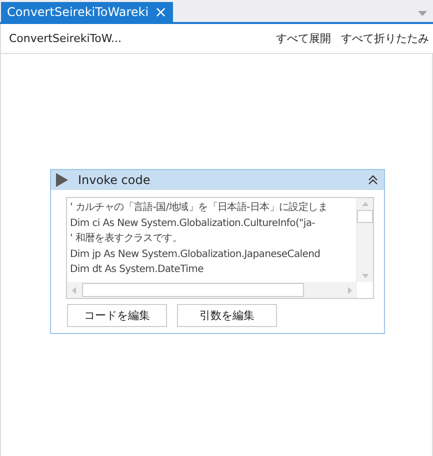 This screenshot has height=456, width=433. Describe the element at coordinates (227, 315) in the screenshot. I see `edit-button: 引数を編集` at that location.